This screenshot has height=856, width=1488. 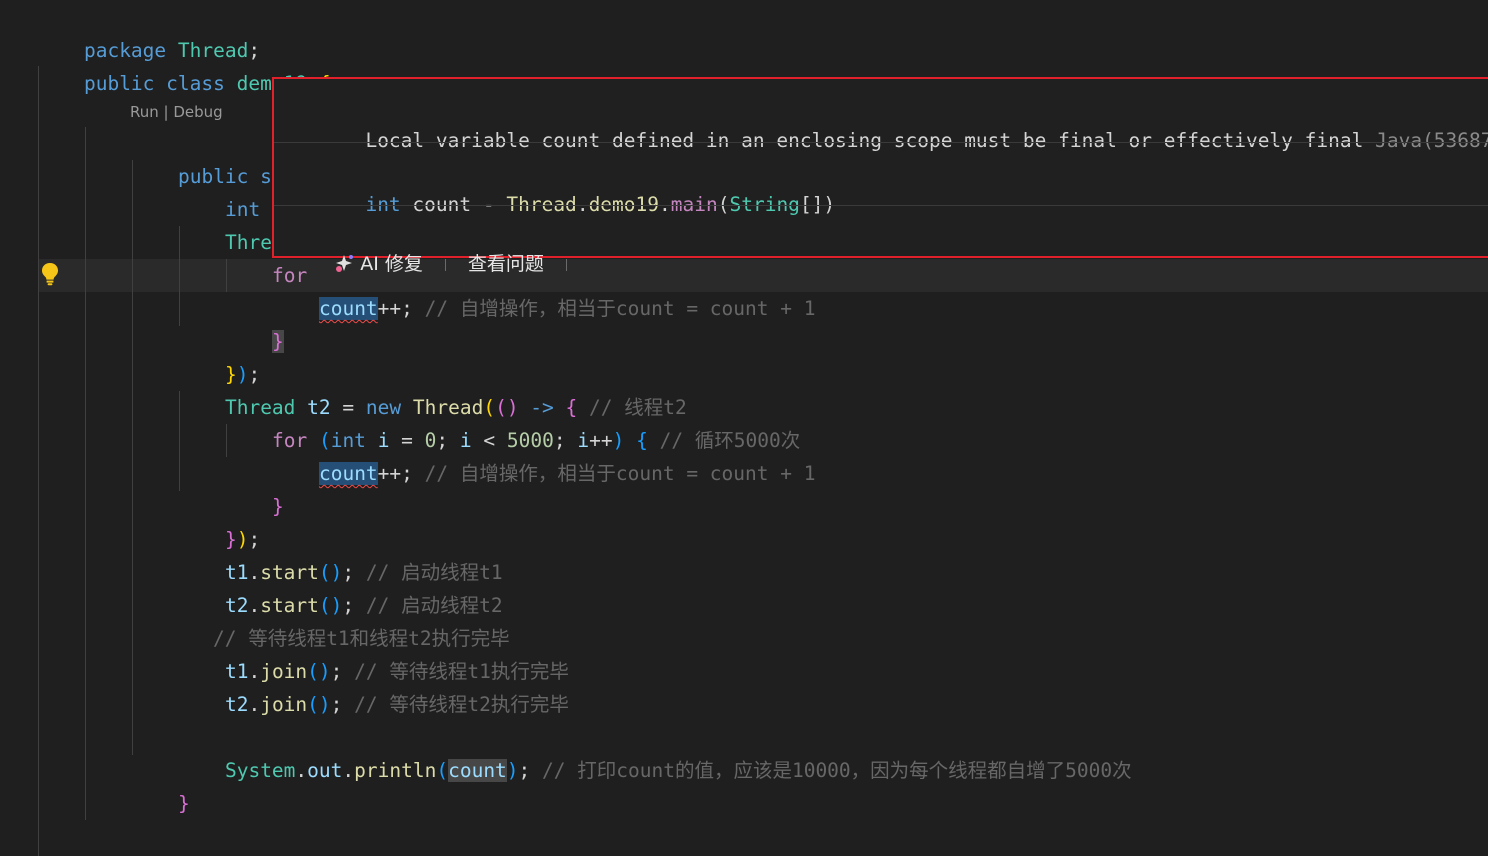 What do you see at coordinates (260, 770) in the screenshot?
I see `type-name: System` at bounding box center [260, 770].